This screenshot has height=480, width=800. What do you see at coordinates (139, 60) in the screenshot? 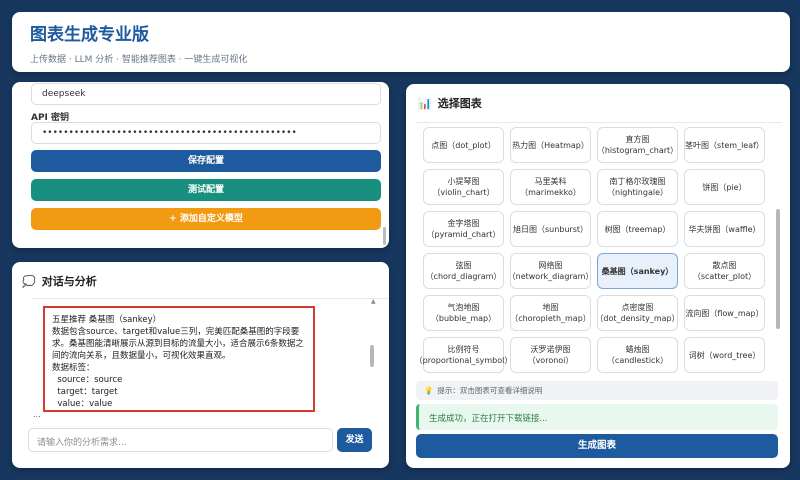
I see `app-subtitle: 上传数据 · LLM 分析 · 智能推荐图表 · 一键生成可视化` at bounding box center [139, 60].